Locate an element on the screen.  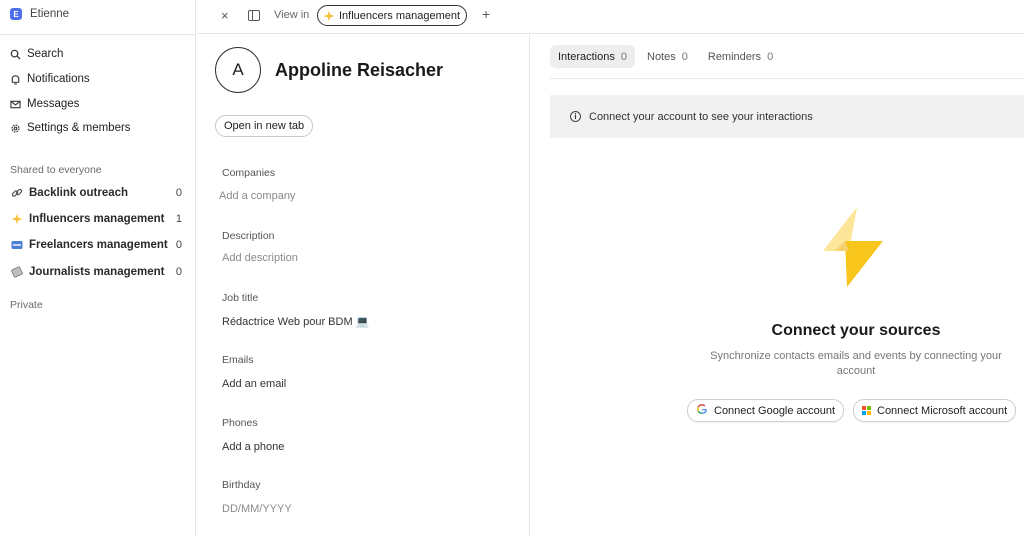
list-item-label: Freelancers management is located at coordinates (98, 244).